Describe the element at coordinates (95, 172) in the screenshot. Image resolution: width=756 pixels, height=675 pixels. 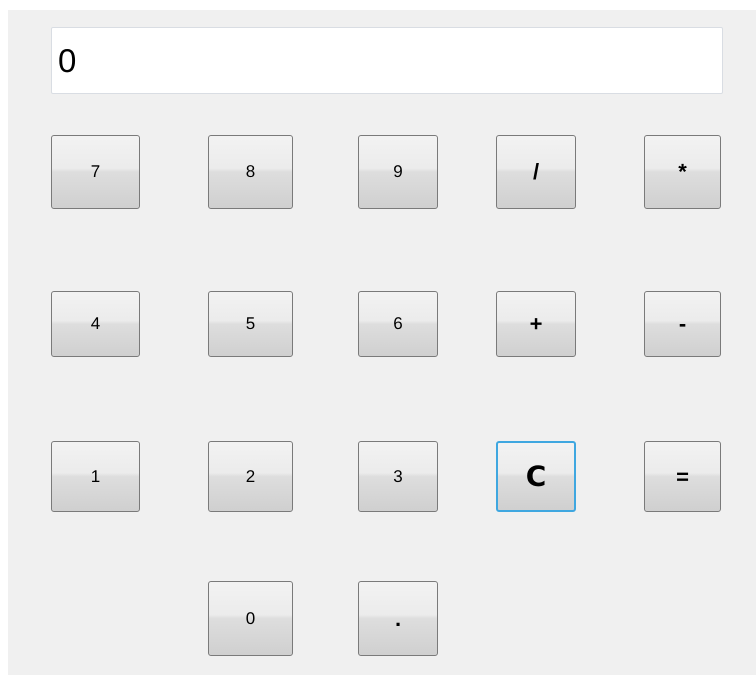
I see `calculator-key: 7` at that location.